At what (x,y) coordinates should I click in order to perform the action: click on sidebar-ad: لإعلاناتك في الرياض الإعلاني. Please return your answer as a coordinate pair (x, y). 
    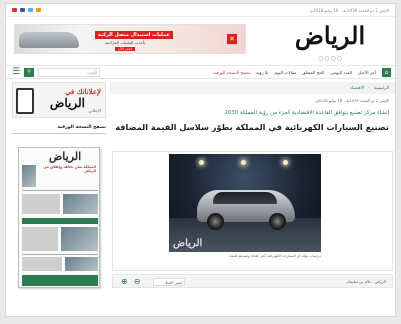
    Looking at the image, I should click on (59, 100).